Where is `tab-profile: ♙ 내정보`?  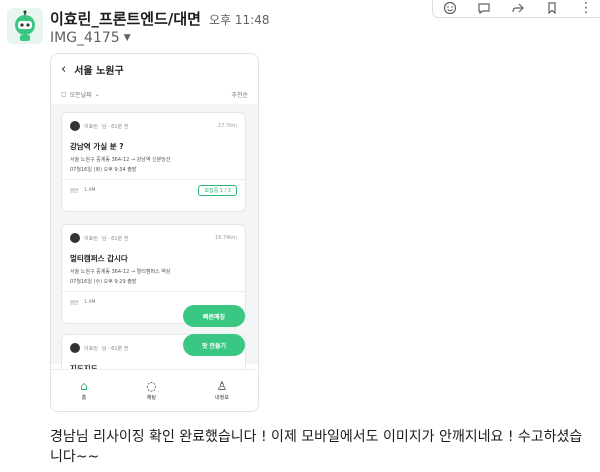
tab-profile: ♙ 내정보 is located at coordinates (222, 390).